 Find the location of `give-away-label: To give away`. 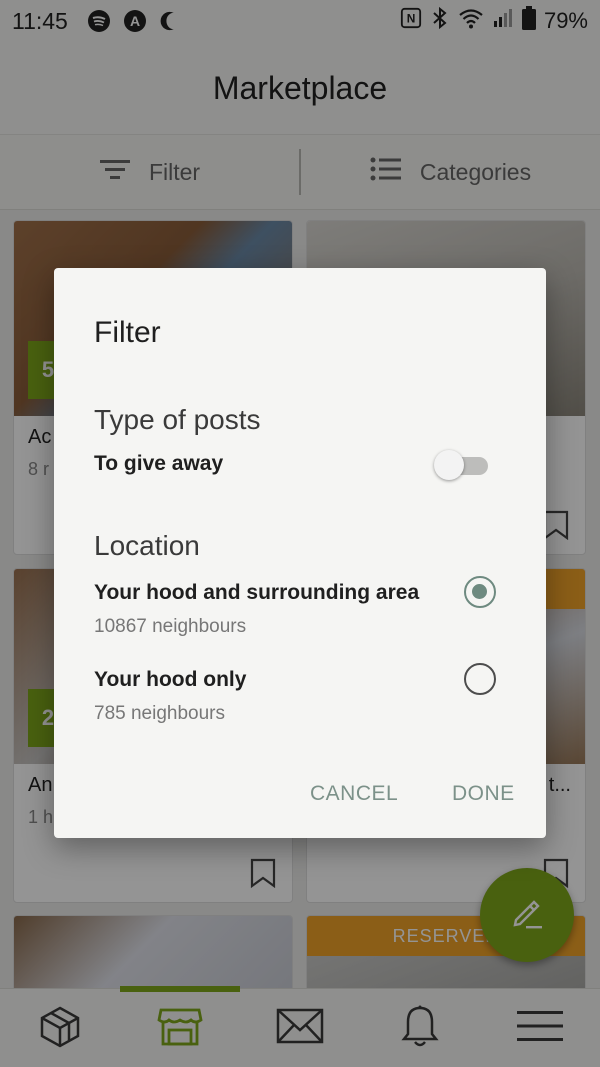

give-away-label: To give away is located at coordinates (159, 463).